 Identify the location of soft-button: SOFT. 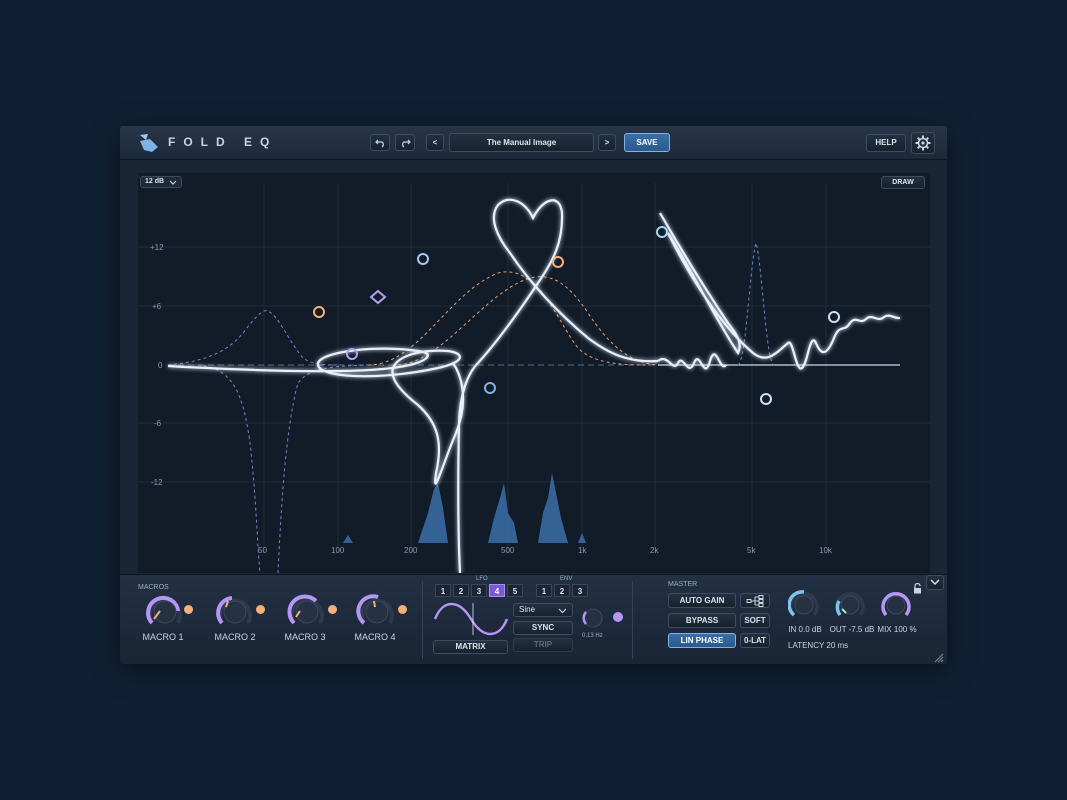
(755, 620).